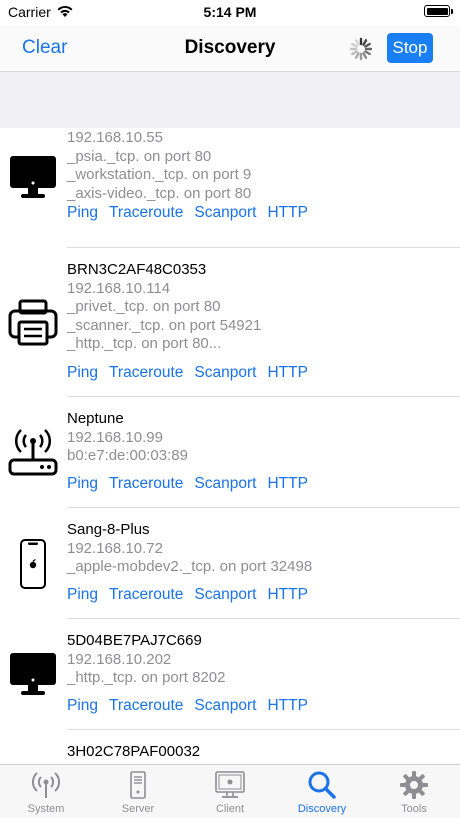 This screenshot has height=818, width=460. Describe the element at coordinates (46, 785) in the screenshot. I see `antenna-icon` at that location.